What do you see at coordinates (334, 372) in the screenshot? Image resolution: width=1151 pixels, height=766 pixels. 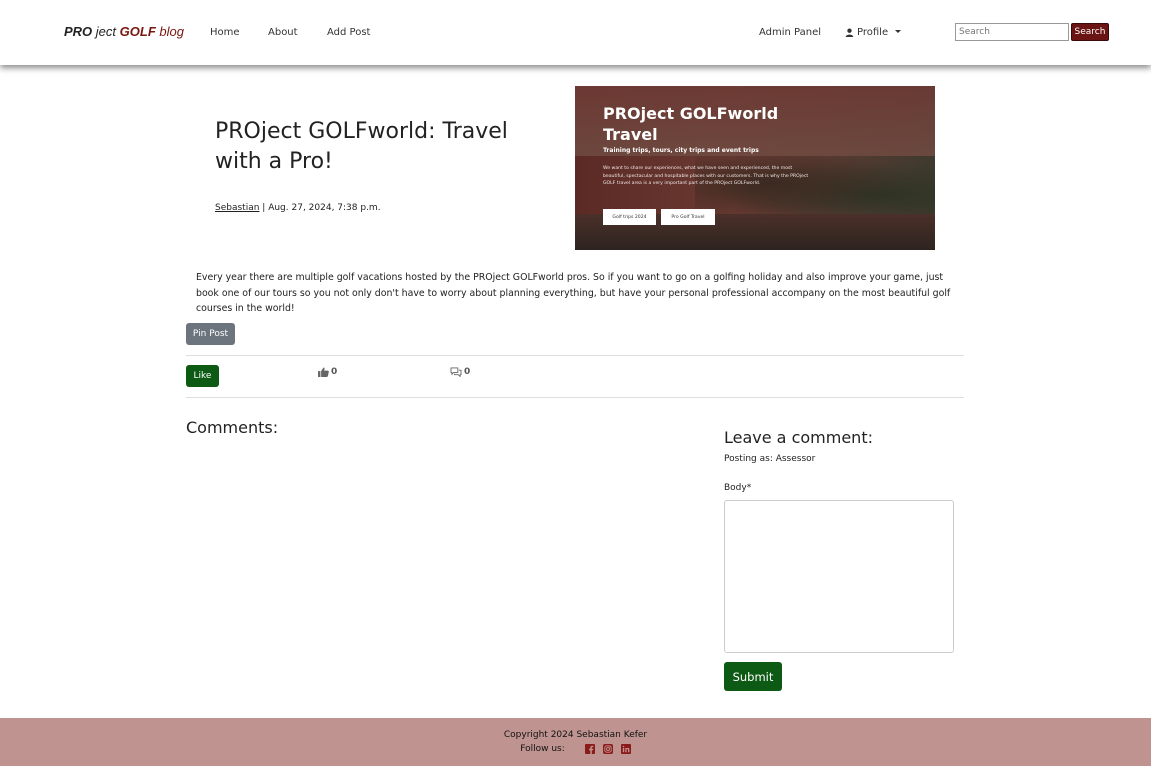 I see `like-count-value: 0` at bounding box center [334, 372].